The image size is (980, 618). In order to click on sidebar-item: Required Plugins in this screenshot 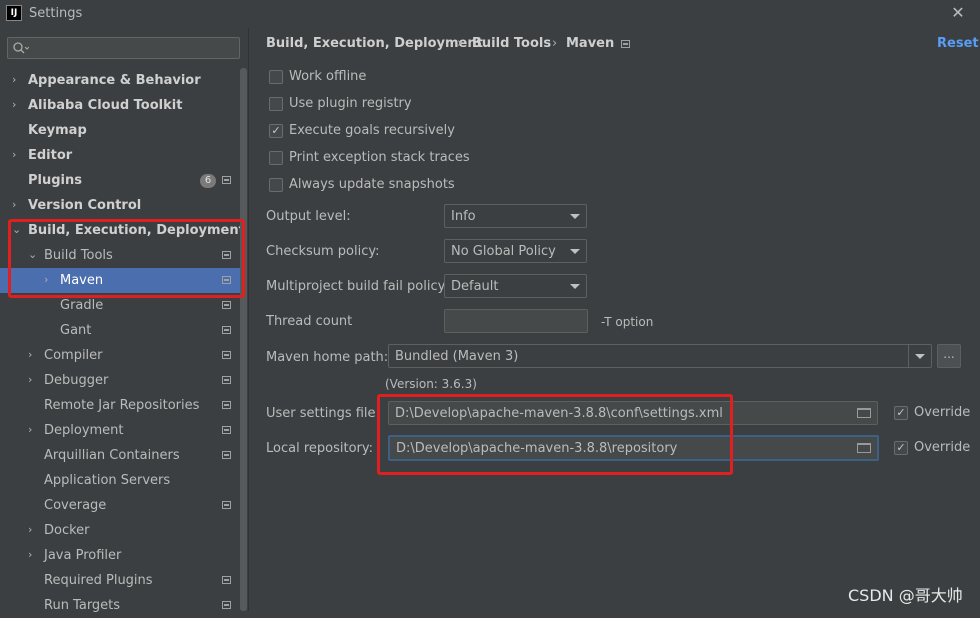, I will do `click(120, 580)`.